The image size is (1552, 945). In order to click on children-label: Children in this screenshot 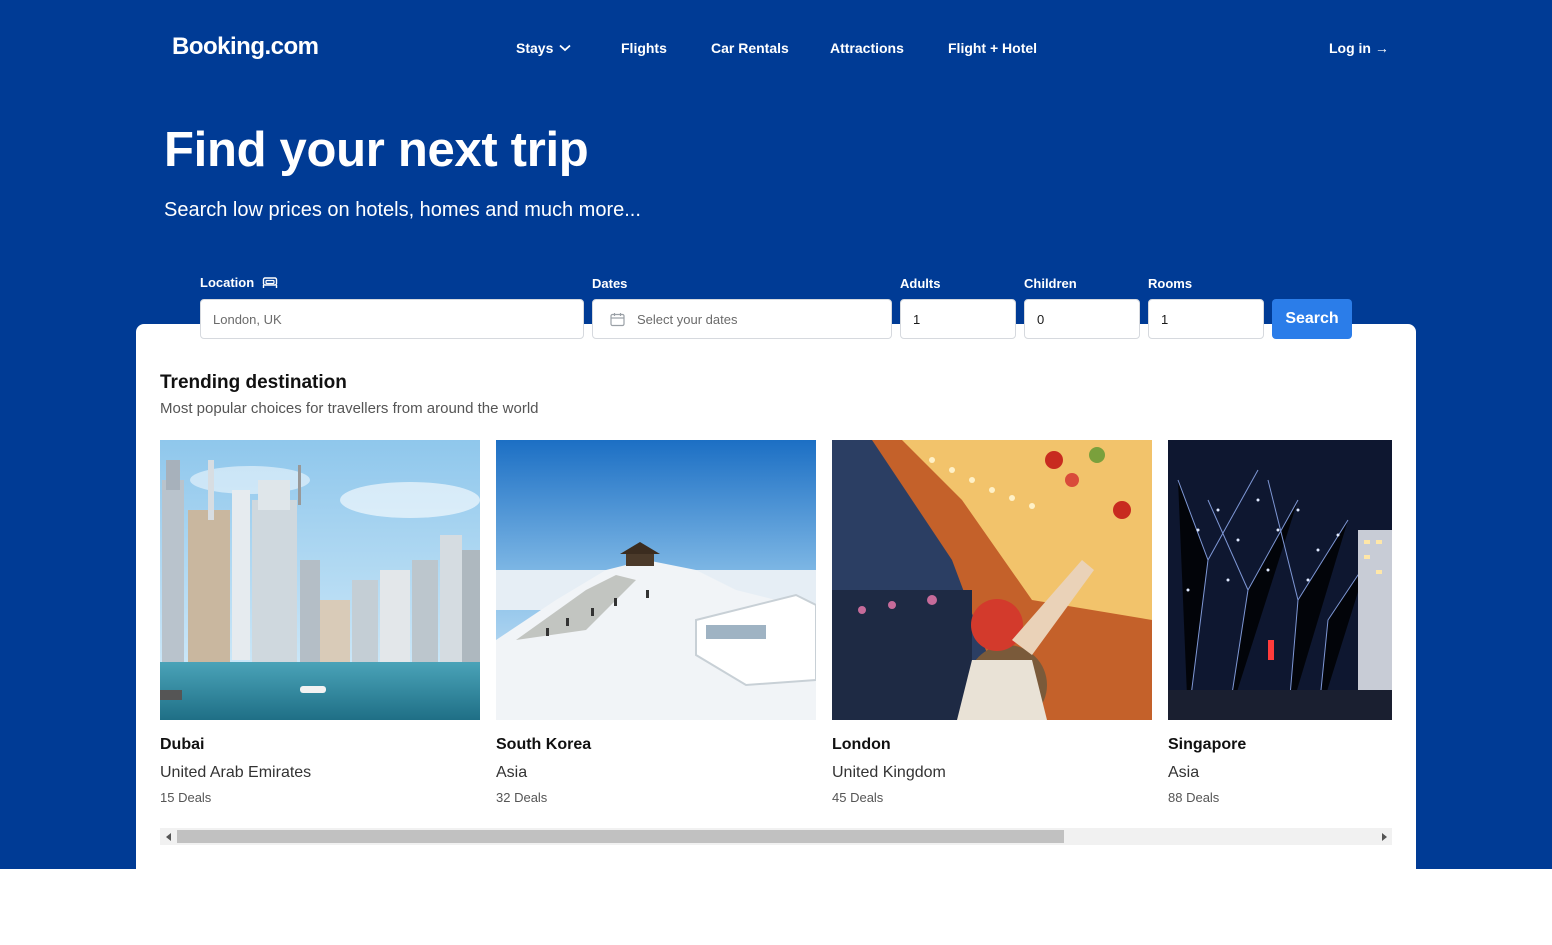, I will do `click(1050, 283)`.